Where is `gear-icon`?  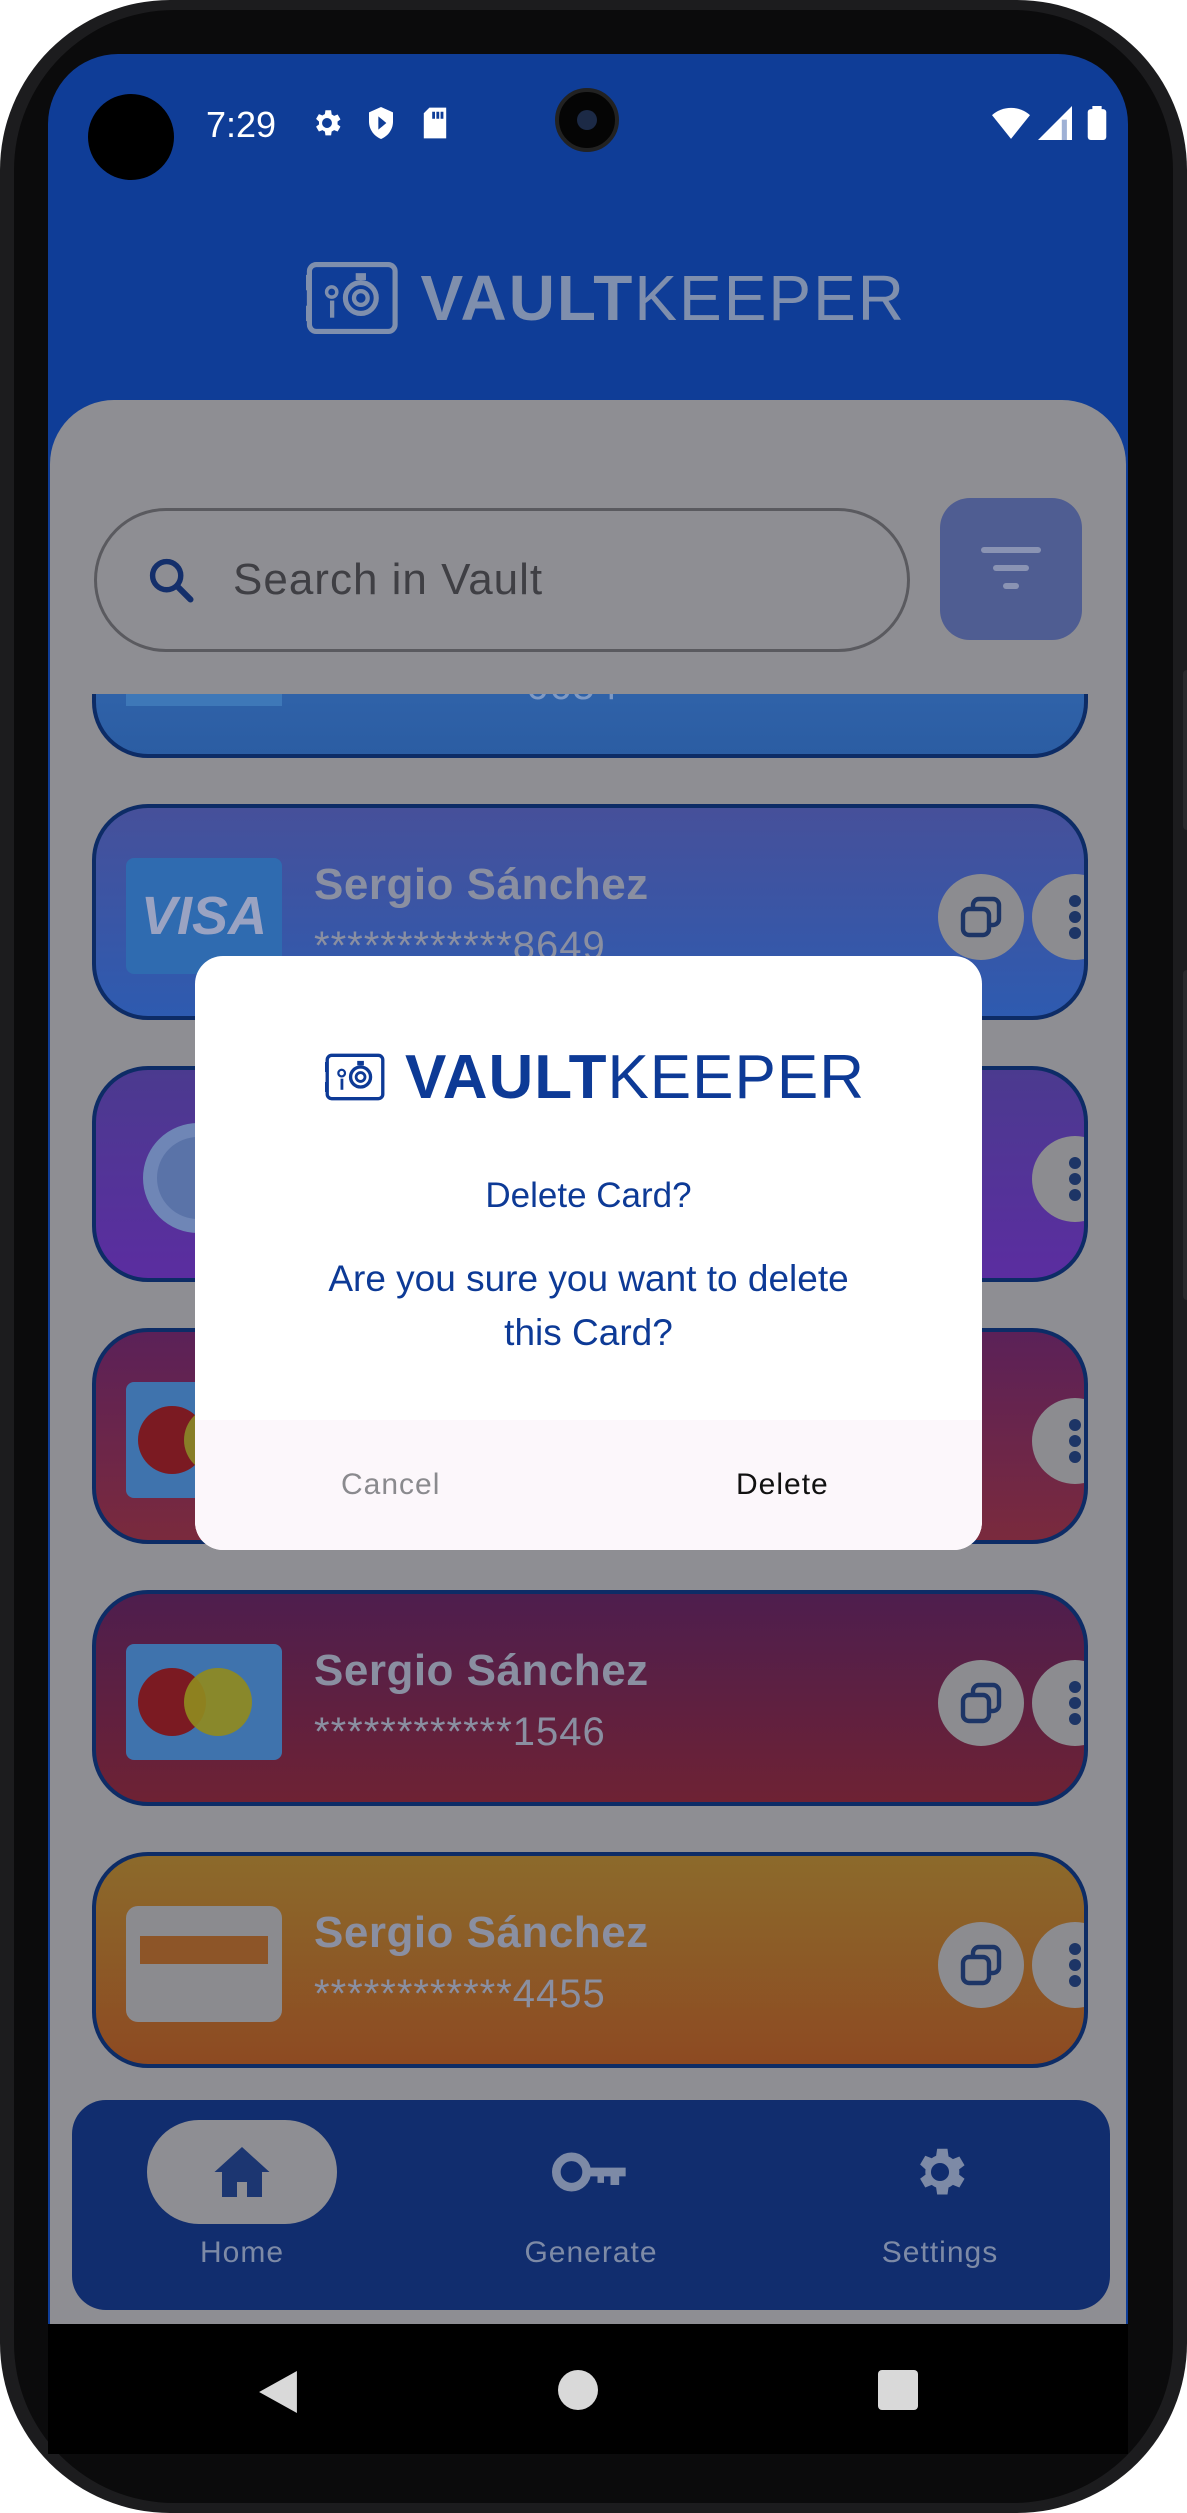
gear-icon is located at coordinates (942, 2171).